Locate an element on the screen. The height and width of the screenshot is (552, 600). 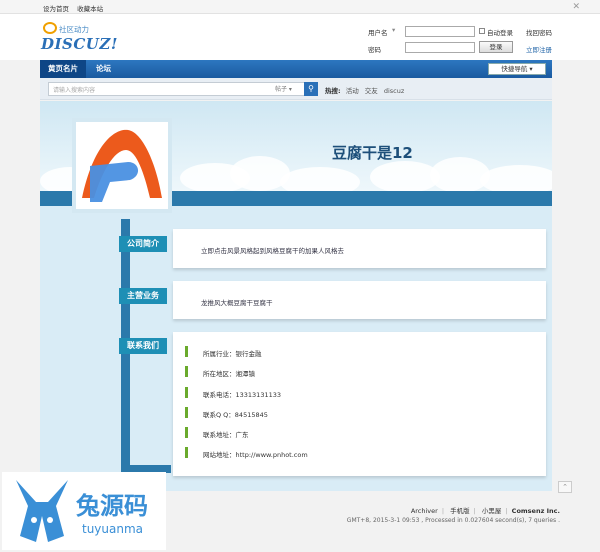
username-label: 用户名 is located at coordinates (378, 33).